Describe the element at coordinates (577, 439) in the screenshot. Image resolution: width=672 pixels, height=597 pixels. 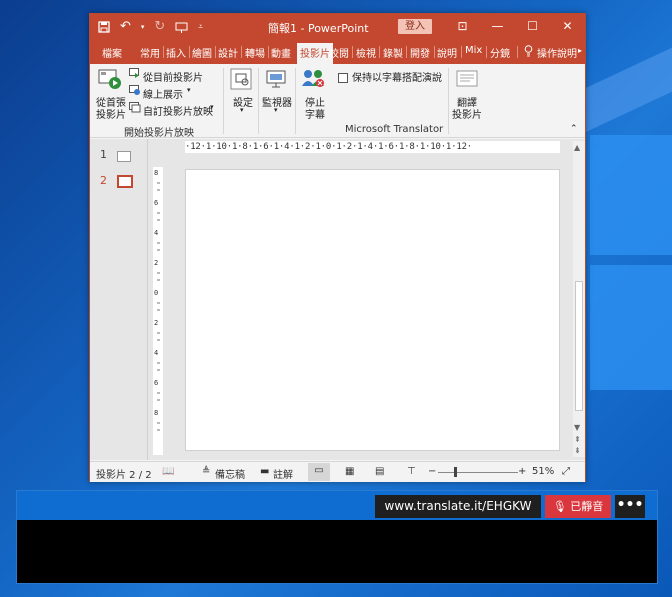
I see `previous-slide-icon: ⇞` at that location.